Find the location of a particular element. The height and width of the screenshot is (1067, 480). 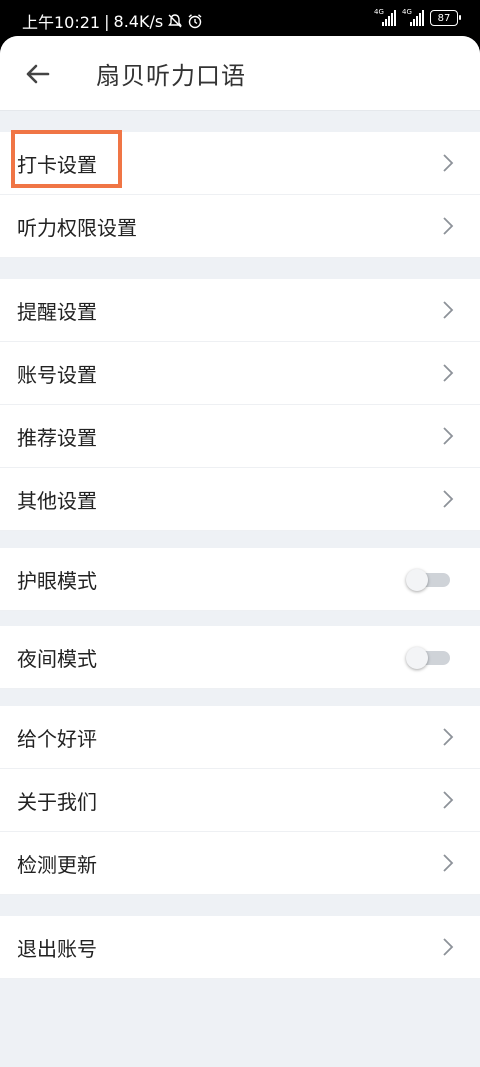

page-title: 扇贝听力口语 is located at coordinates (171, 76).